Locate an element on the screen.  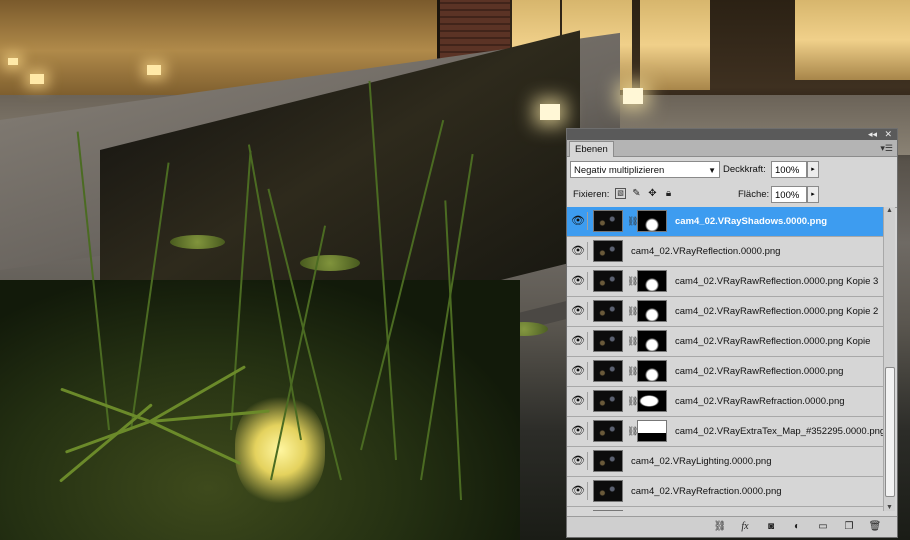
panel-footer: ⛓ fx ◙ ◐ ▭ ❐ 🗑︎ is located at coordinates (732, 526).